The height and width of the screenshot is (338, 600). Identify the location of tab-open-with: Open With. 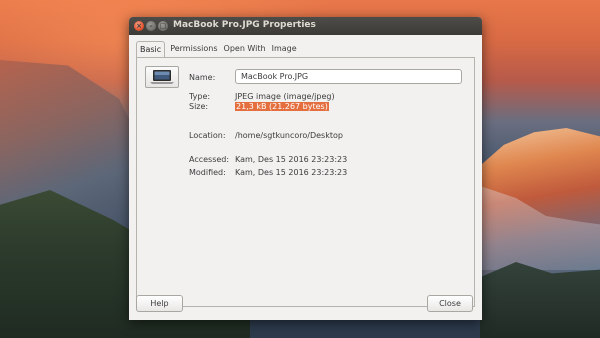
(245, 49).